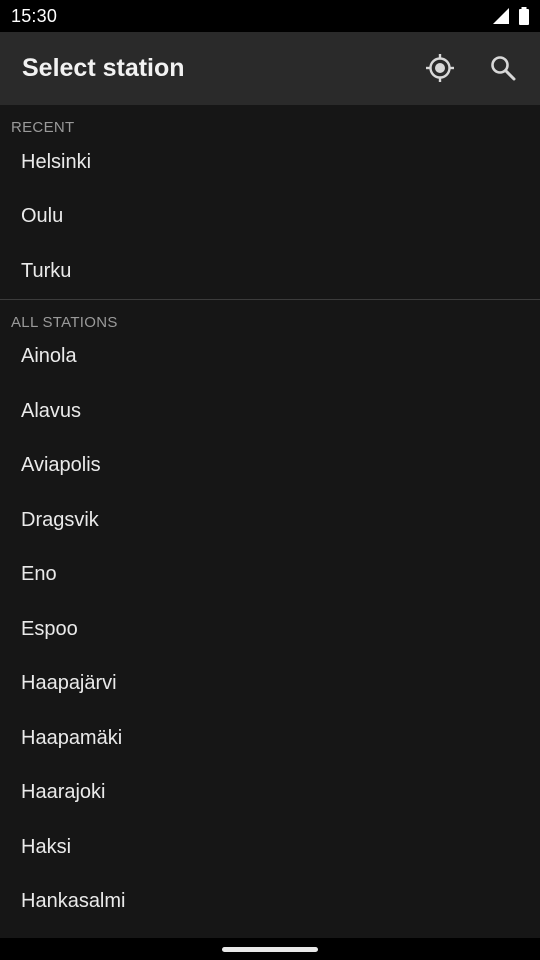 The image size is (540, 960). What do you see at coordinates (34, 16) in the screenshot?
I see `status-time: 15:30` at bounding box center [34, 16].